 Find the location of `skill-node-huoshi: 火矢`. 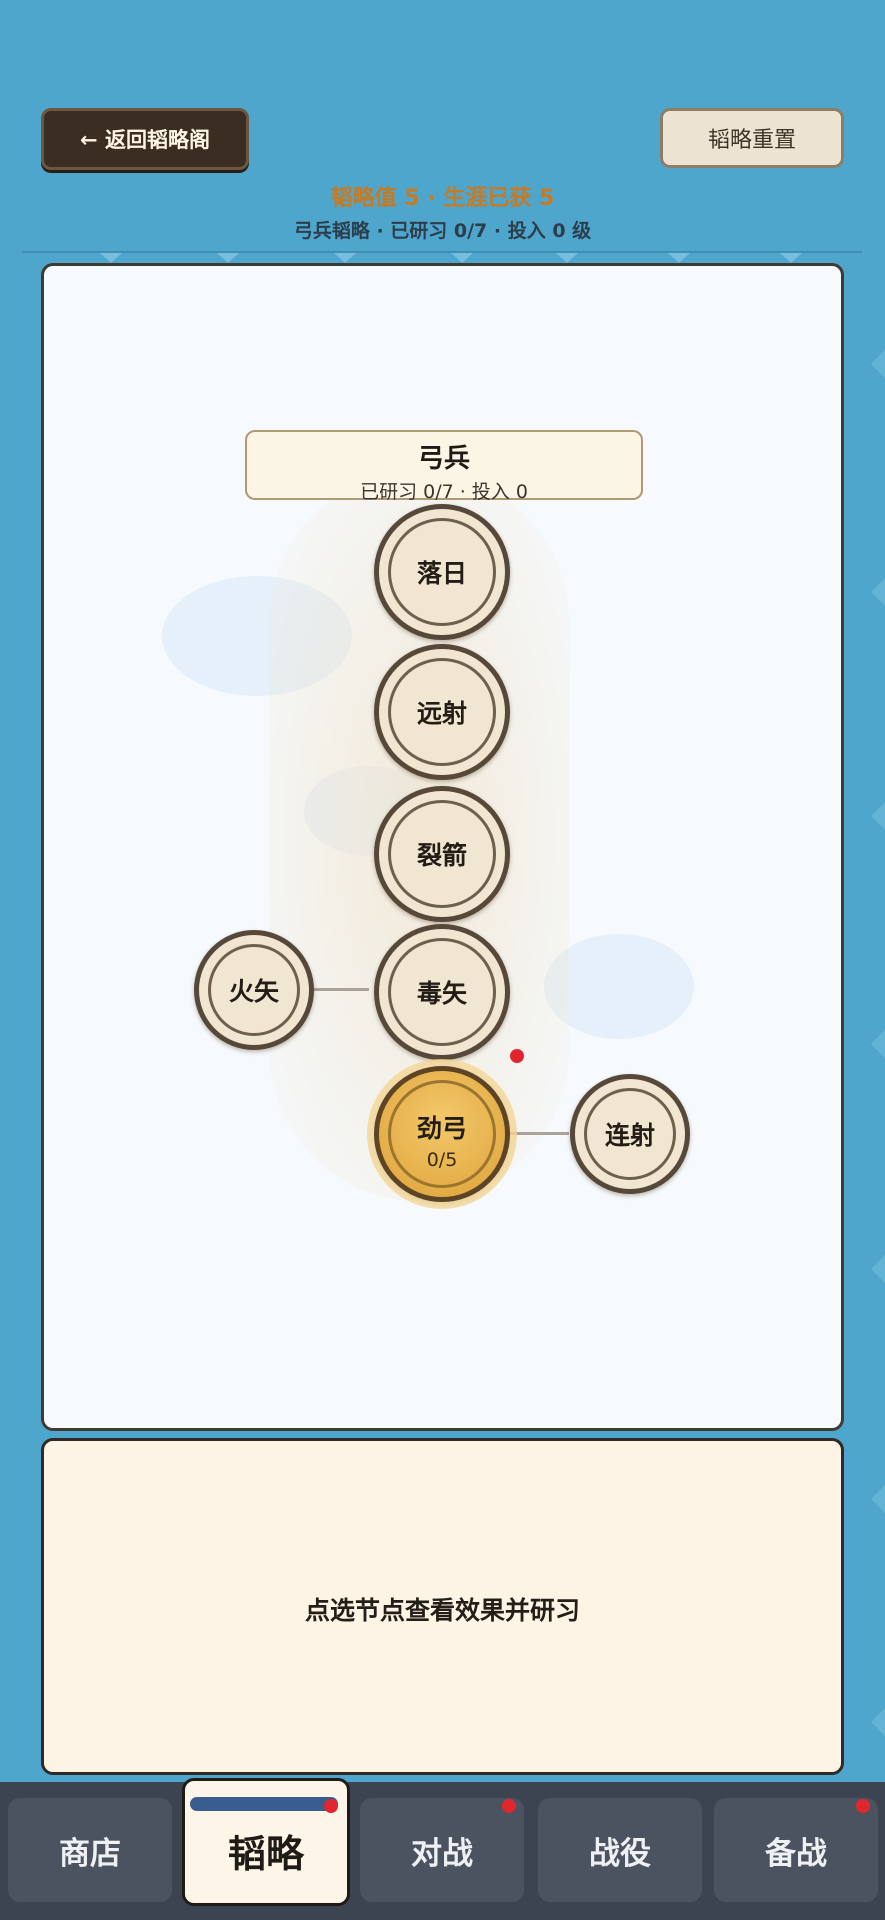

skill-node-huoshi: 火矢 is located at coordinates (254, 990).